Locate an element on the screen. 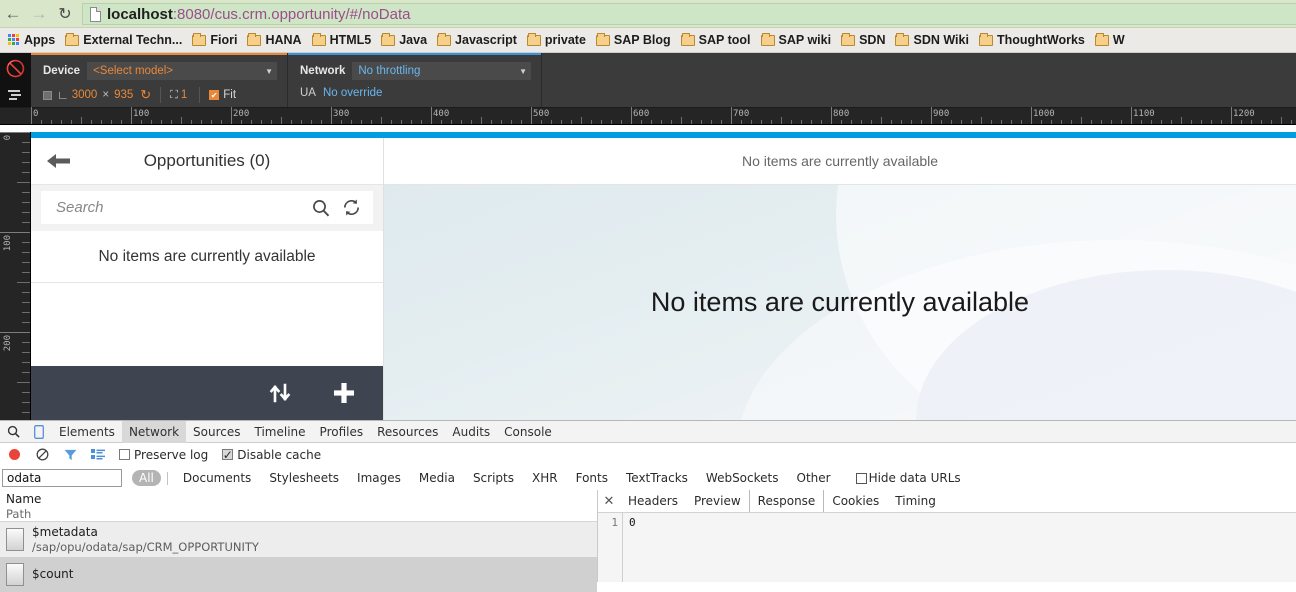  no-throttle-icon: 🚫 is located at coordinates (16, 69).